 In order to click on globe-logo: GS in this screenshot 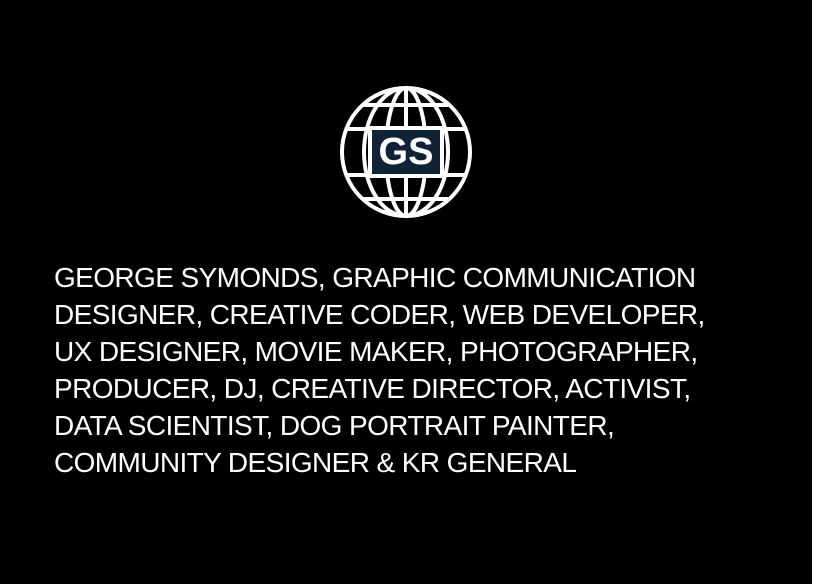, I will do `click(406, 152)`.